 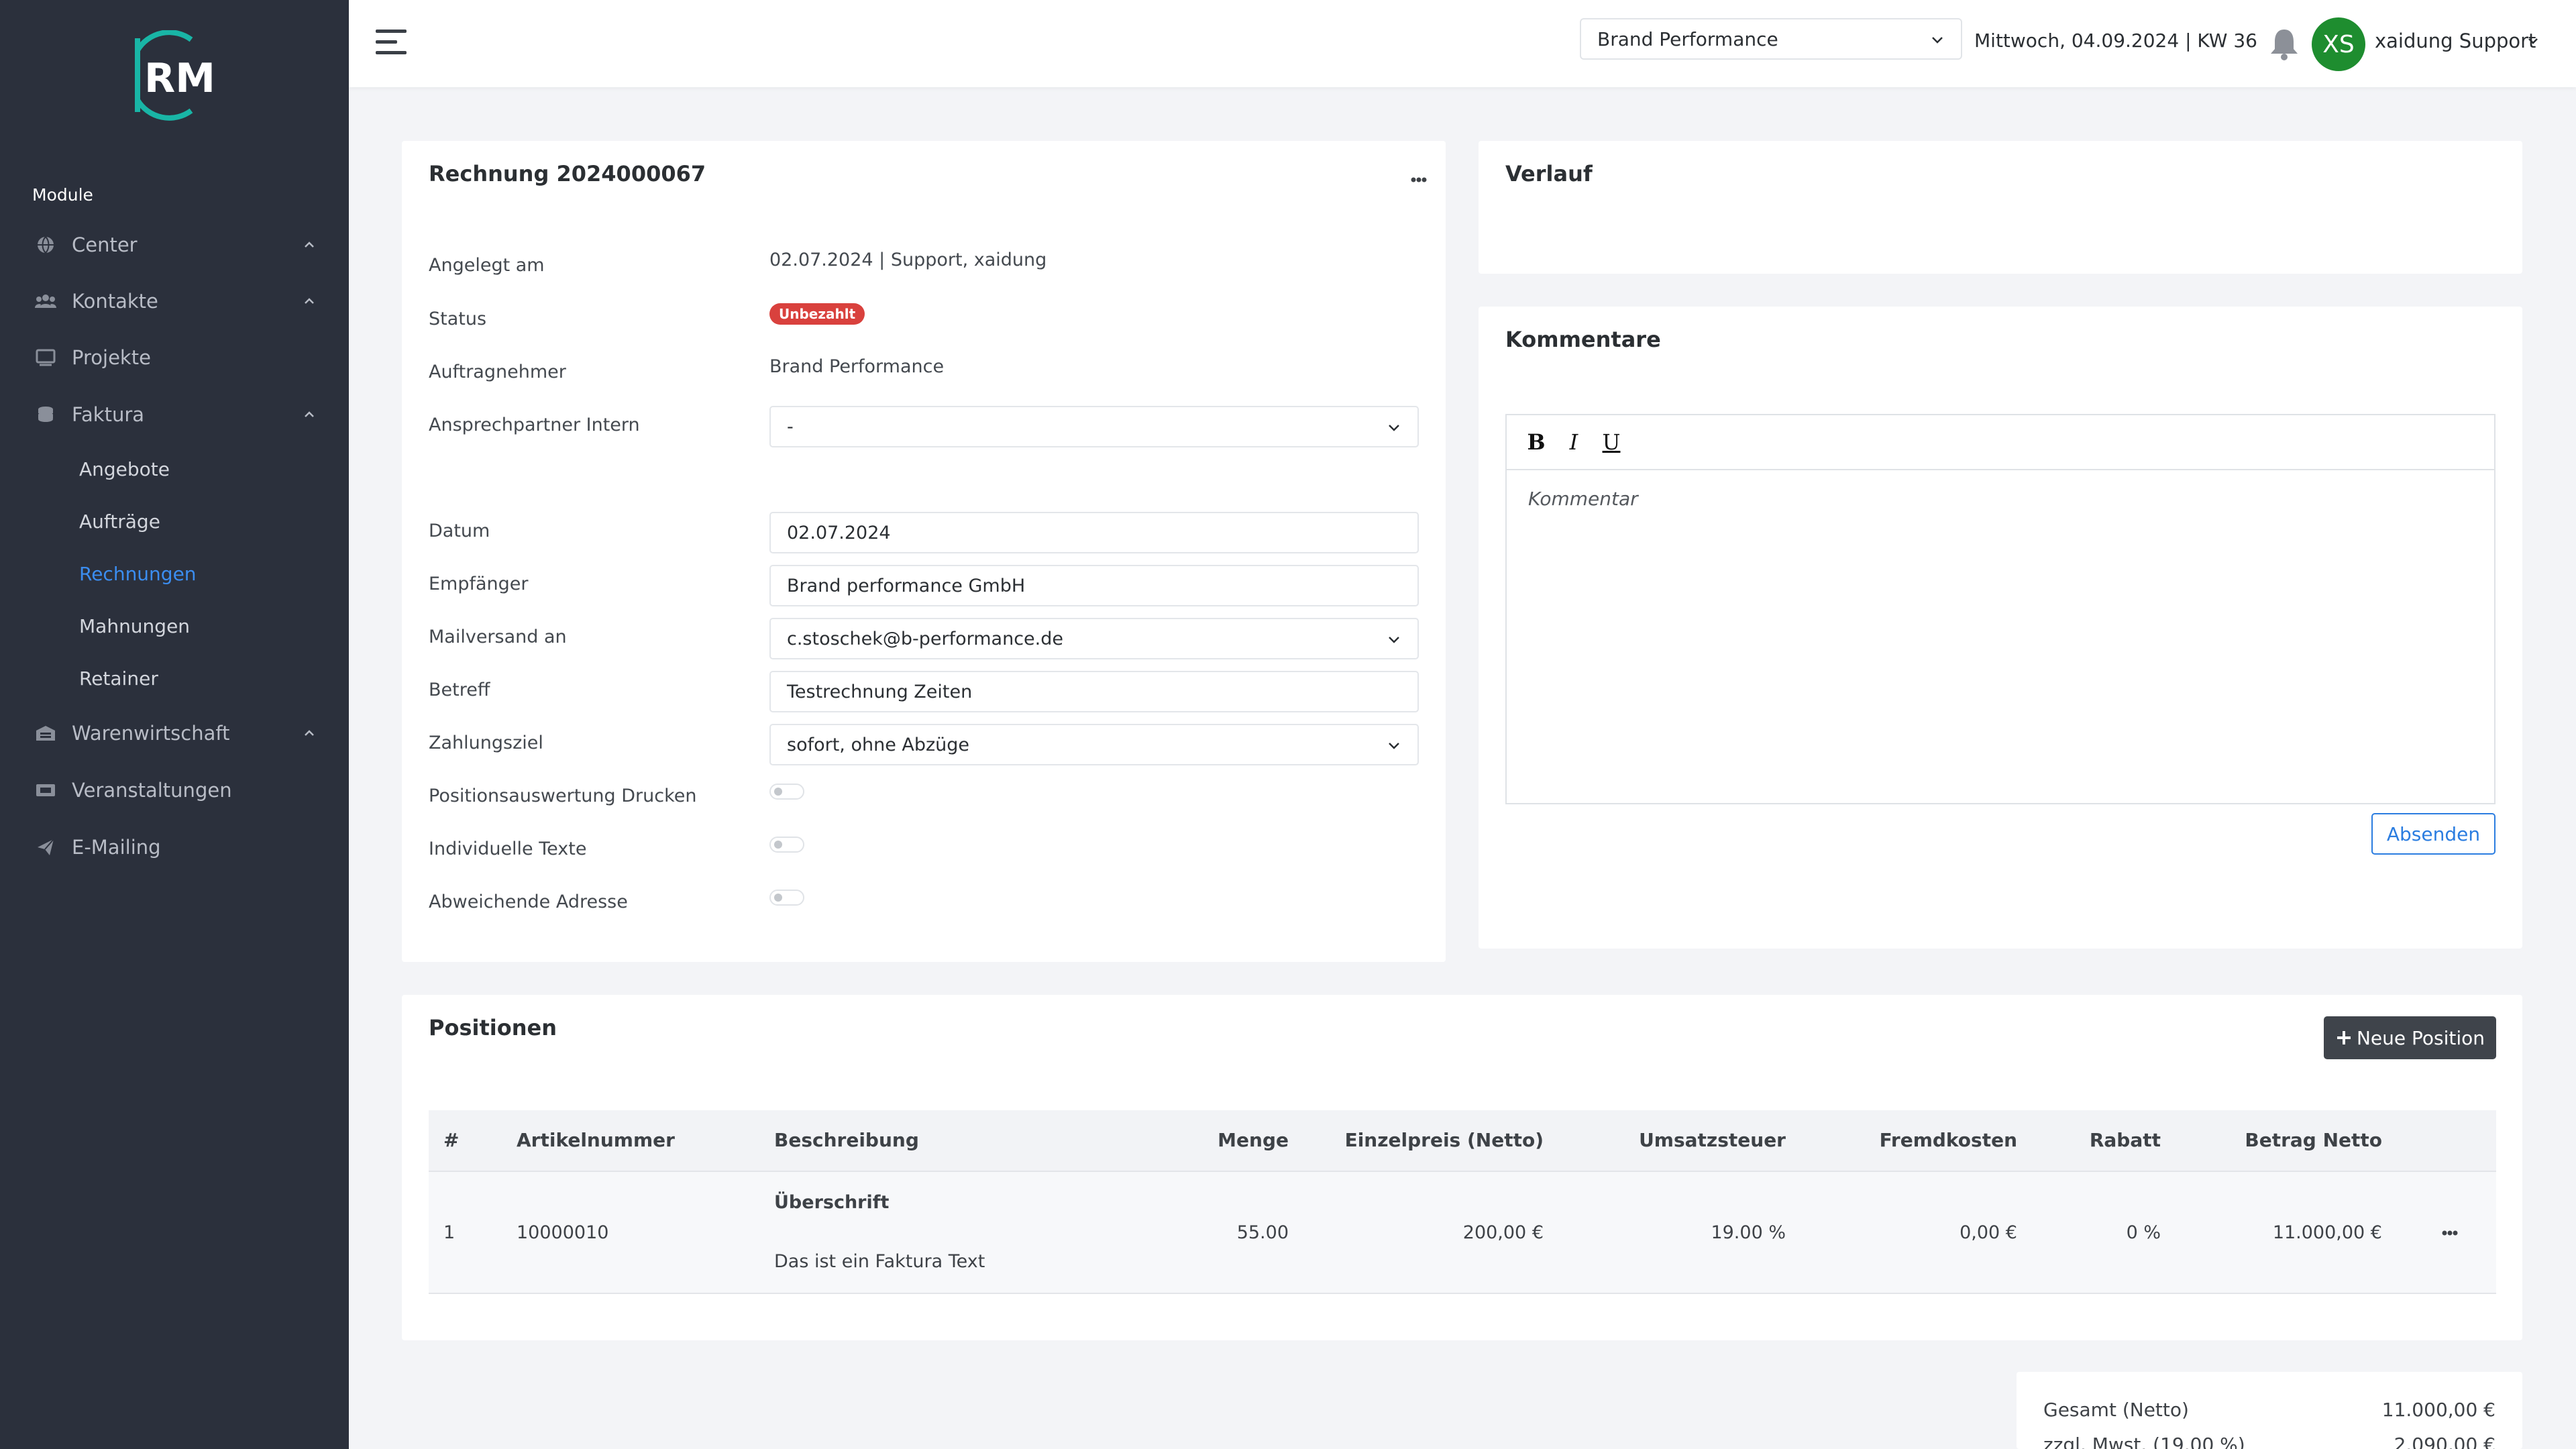 What do you see at coordinates (45, 733) in the screenshot?
I see `warehouse-icon` at bounding box center [45, 733].